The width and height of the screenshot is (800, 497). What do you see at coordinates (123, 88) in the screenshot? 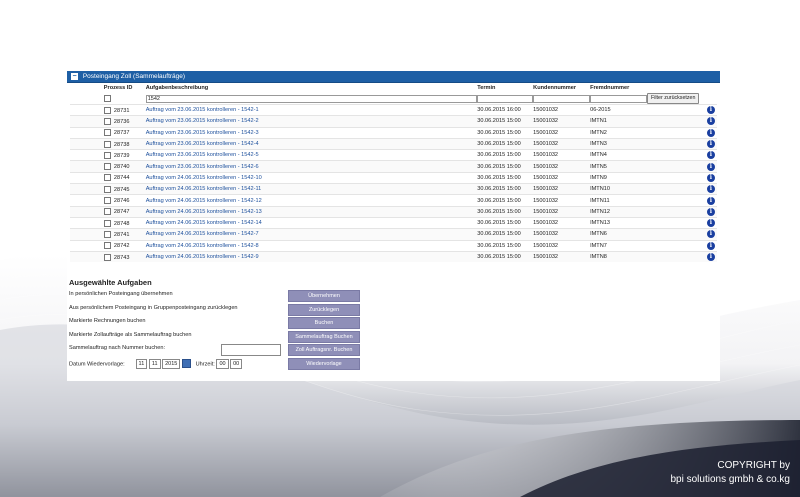
I see `col-prozess-id: Prozess ID` at bounding box center [123, 88].